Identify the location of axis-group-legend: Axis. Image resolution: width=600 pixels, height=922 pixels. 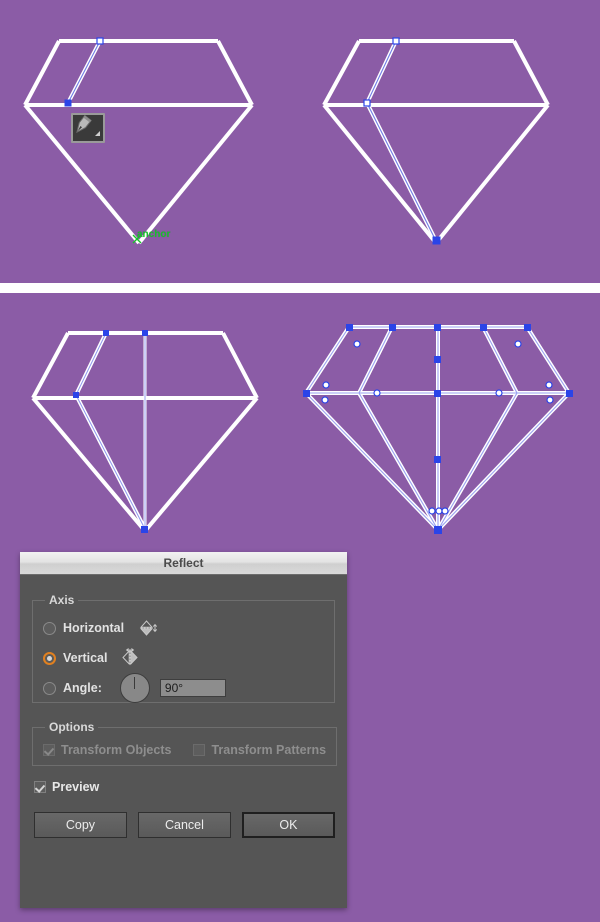
(62, 600).